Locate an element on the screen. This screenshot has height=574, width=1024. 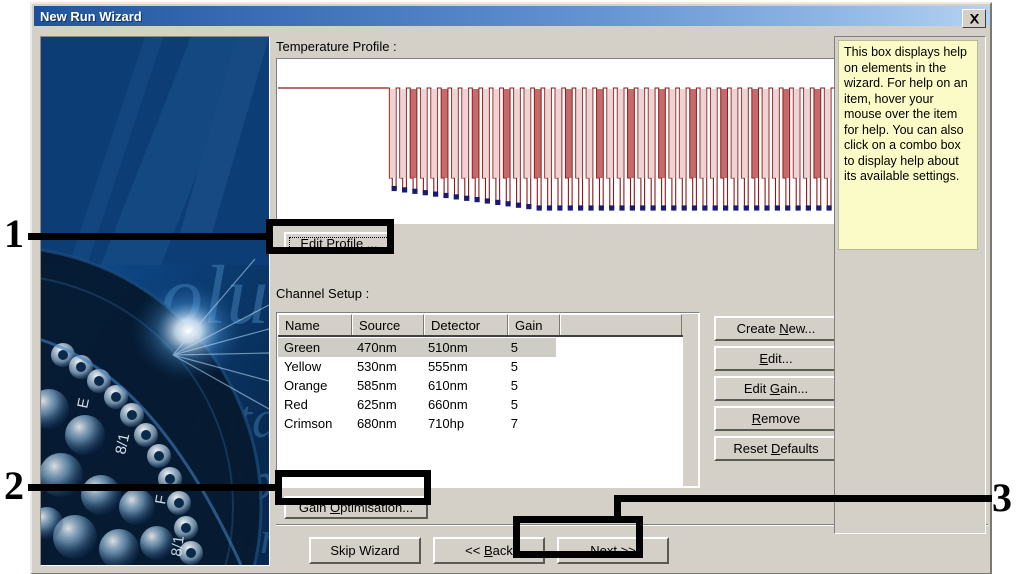
remove-button: Remove is located at coordinates (776, 418).